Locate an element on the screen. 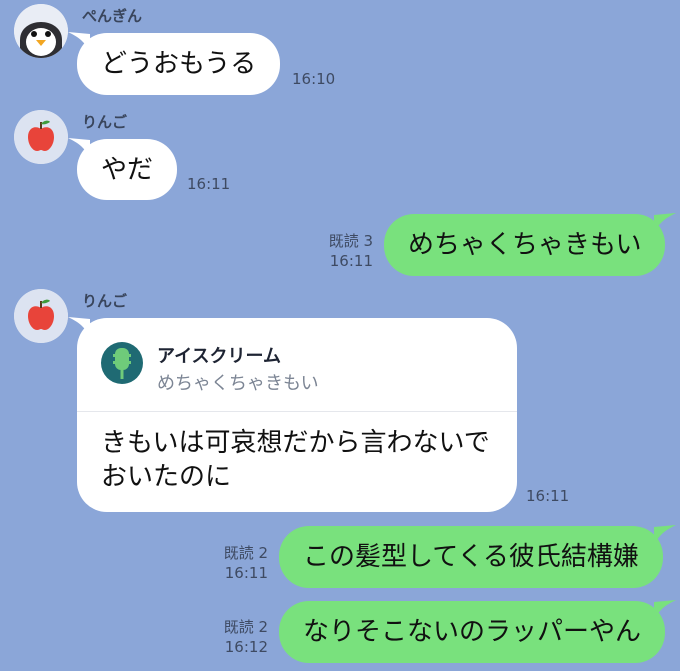 This screenshot has height=671, width=680. sender-name: ぺんぎん is located at coordinates (112, 16).